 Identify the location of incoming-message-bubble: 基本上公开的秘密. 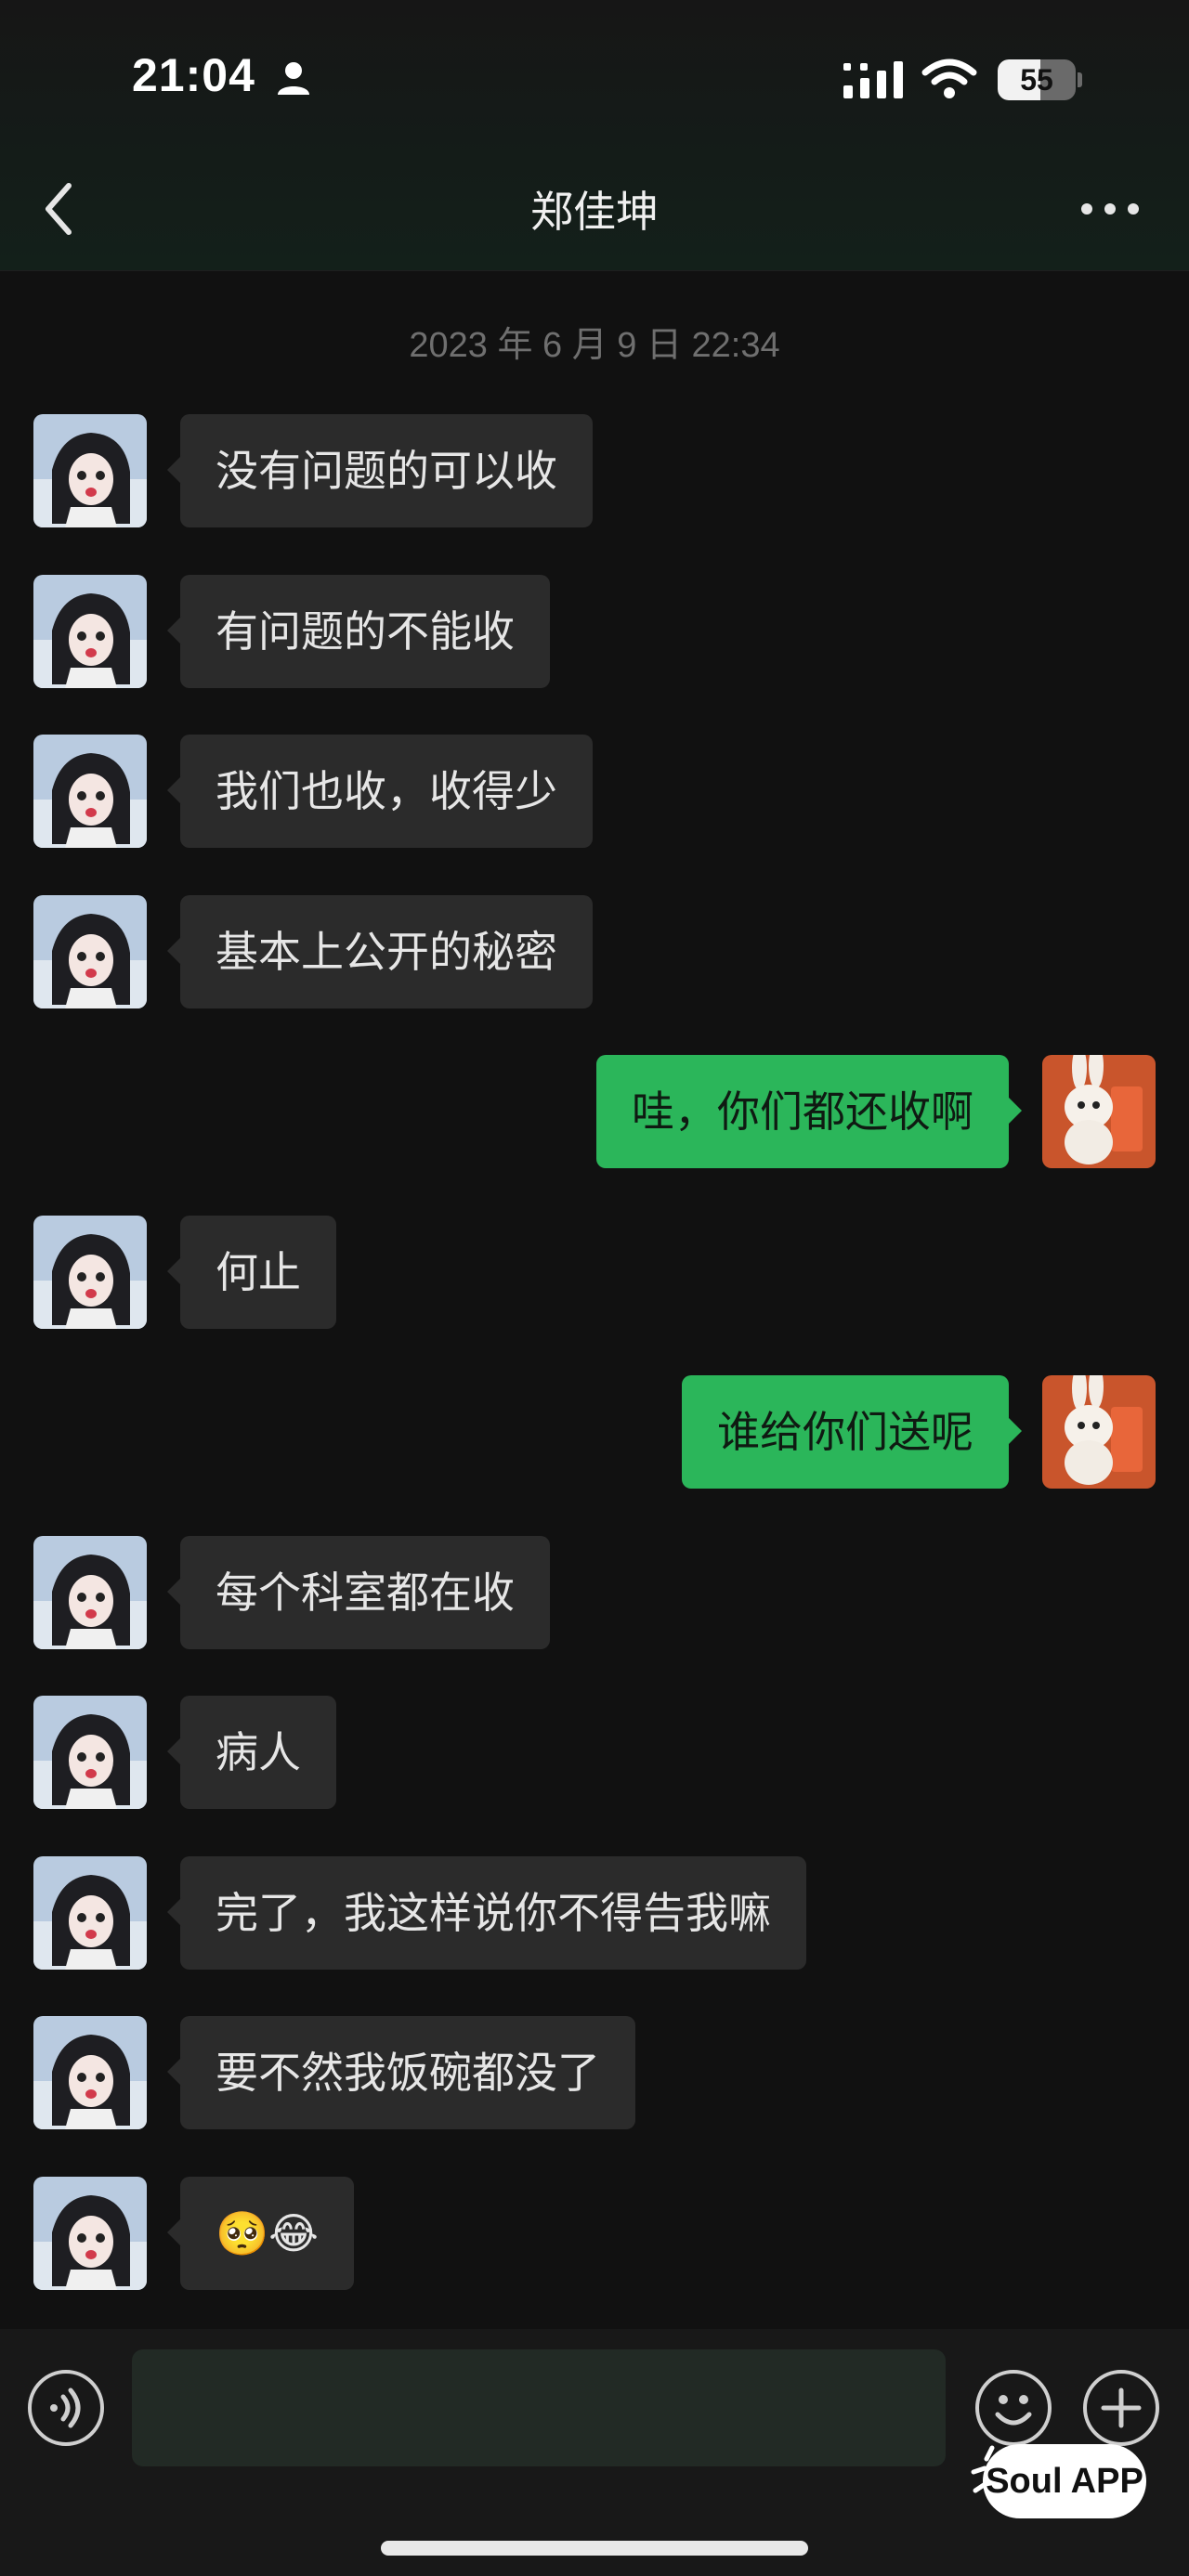
(380, 952).